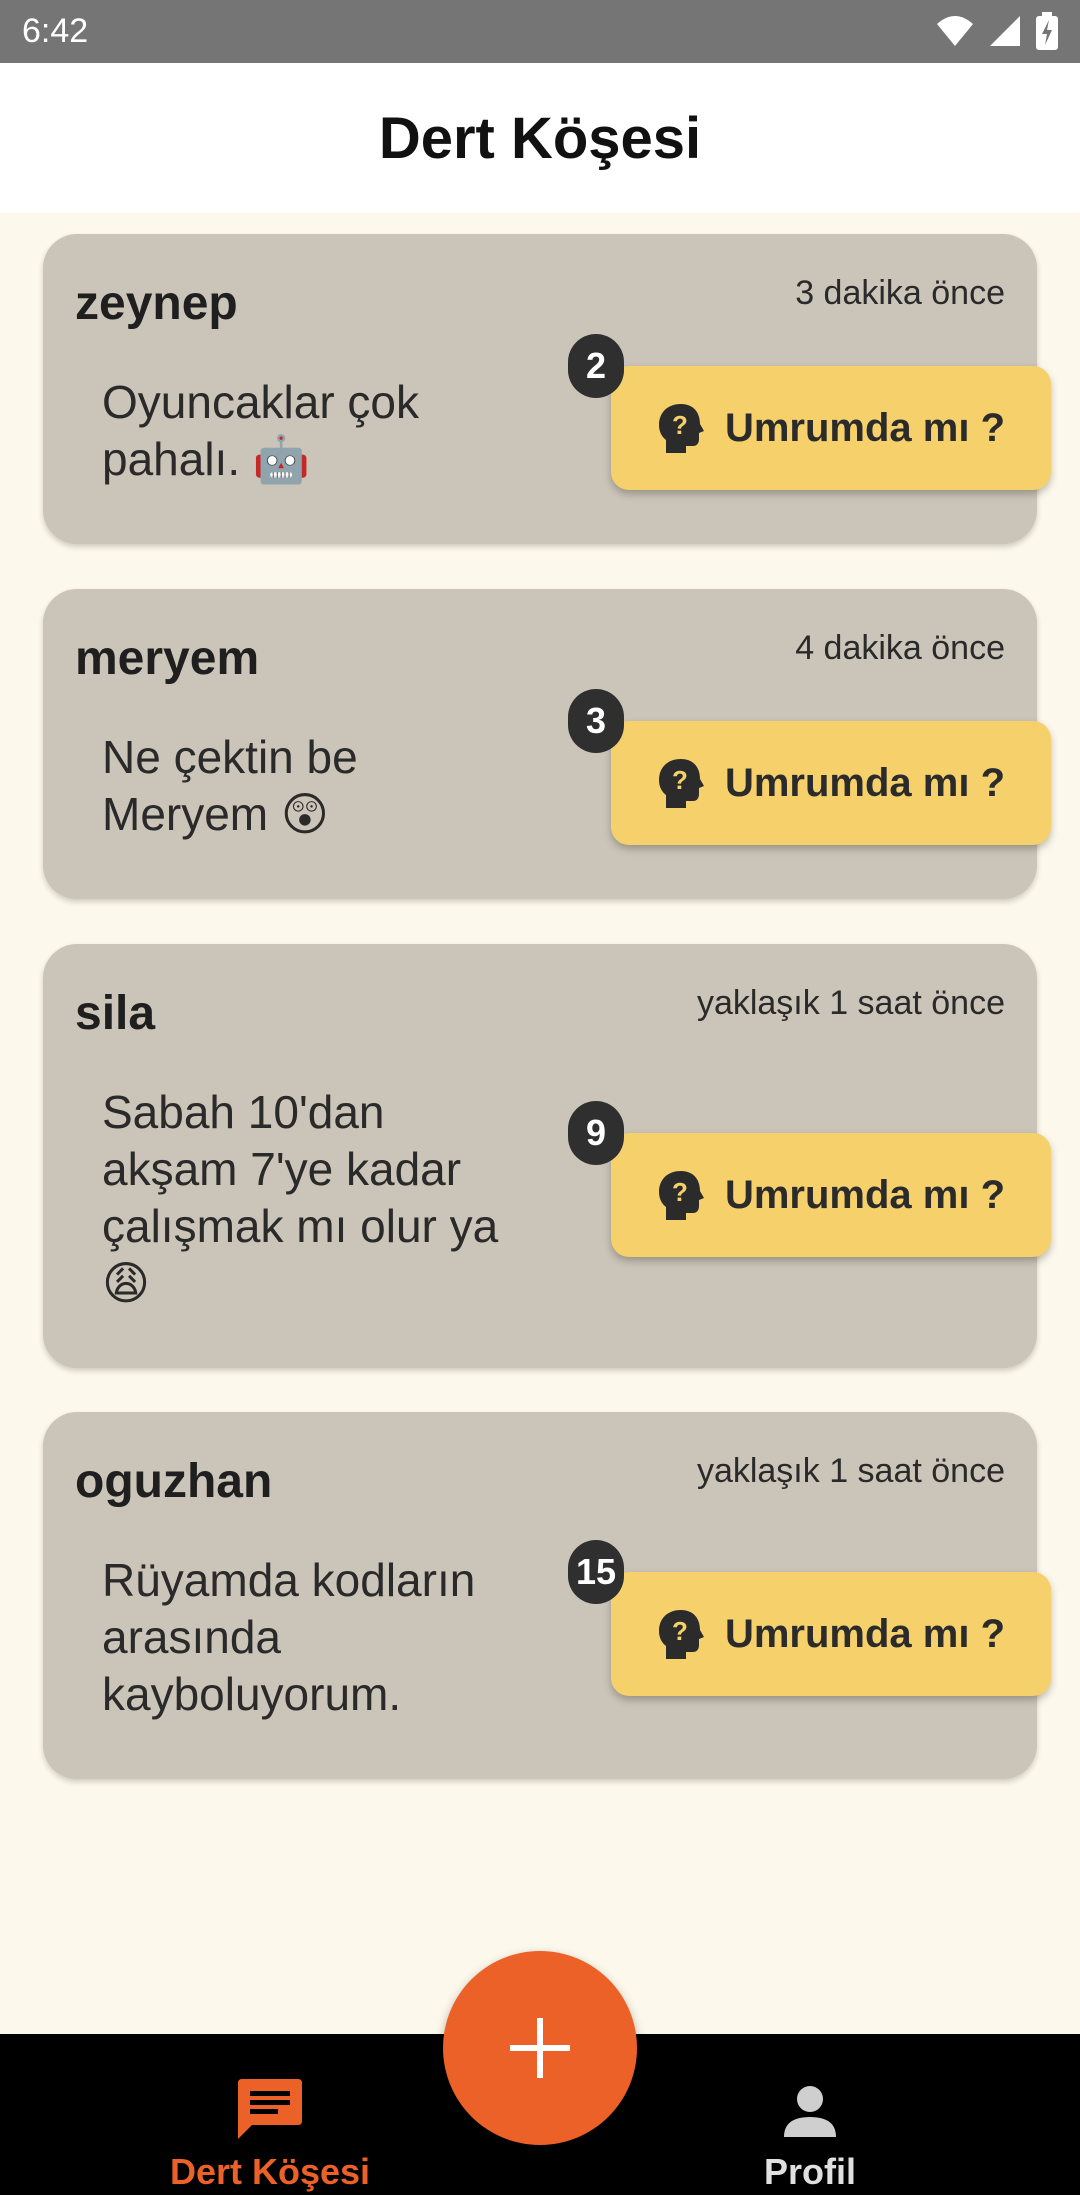 The width and height of the screenshot is (1080, 2195). I want to click on post-username: meryem, so click(167, 658).